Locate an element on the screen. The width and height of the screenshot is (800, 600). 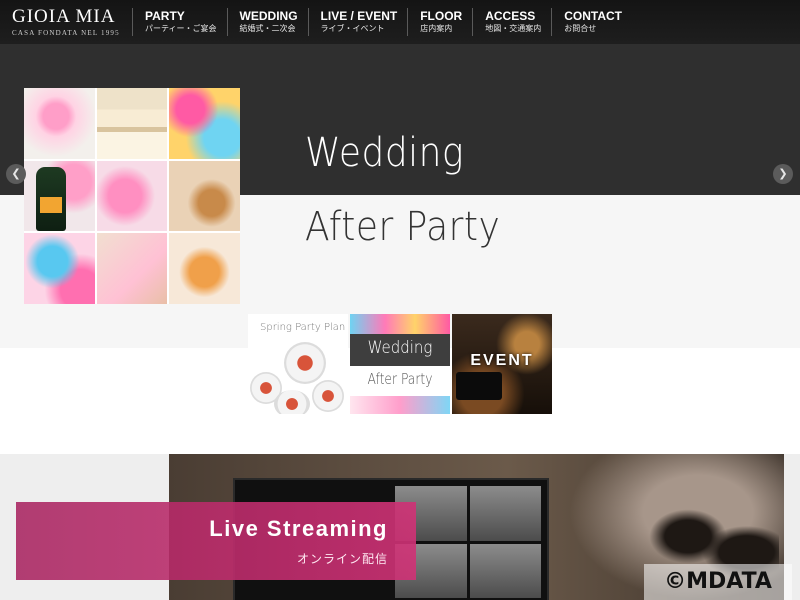
nav-label: CONTACT is located at coordinates (593, 16).